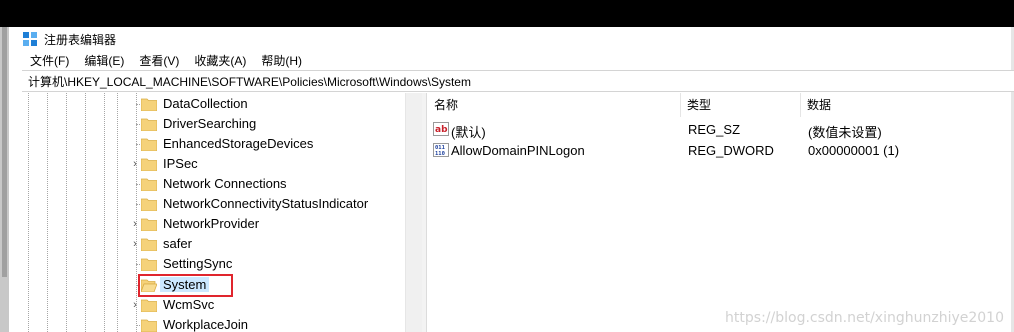 The width and height of the screenshot is (1014, 332). I want to click on tree-item-network-connections: Network Connections, so click(224, 184).